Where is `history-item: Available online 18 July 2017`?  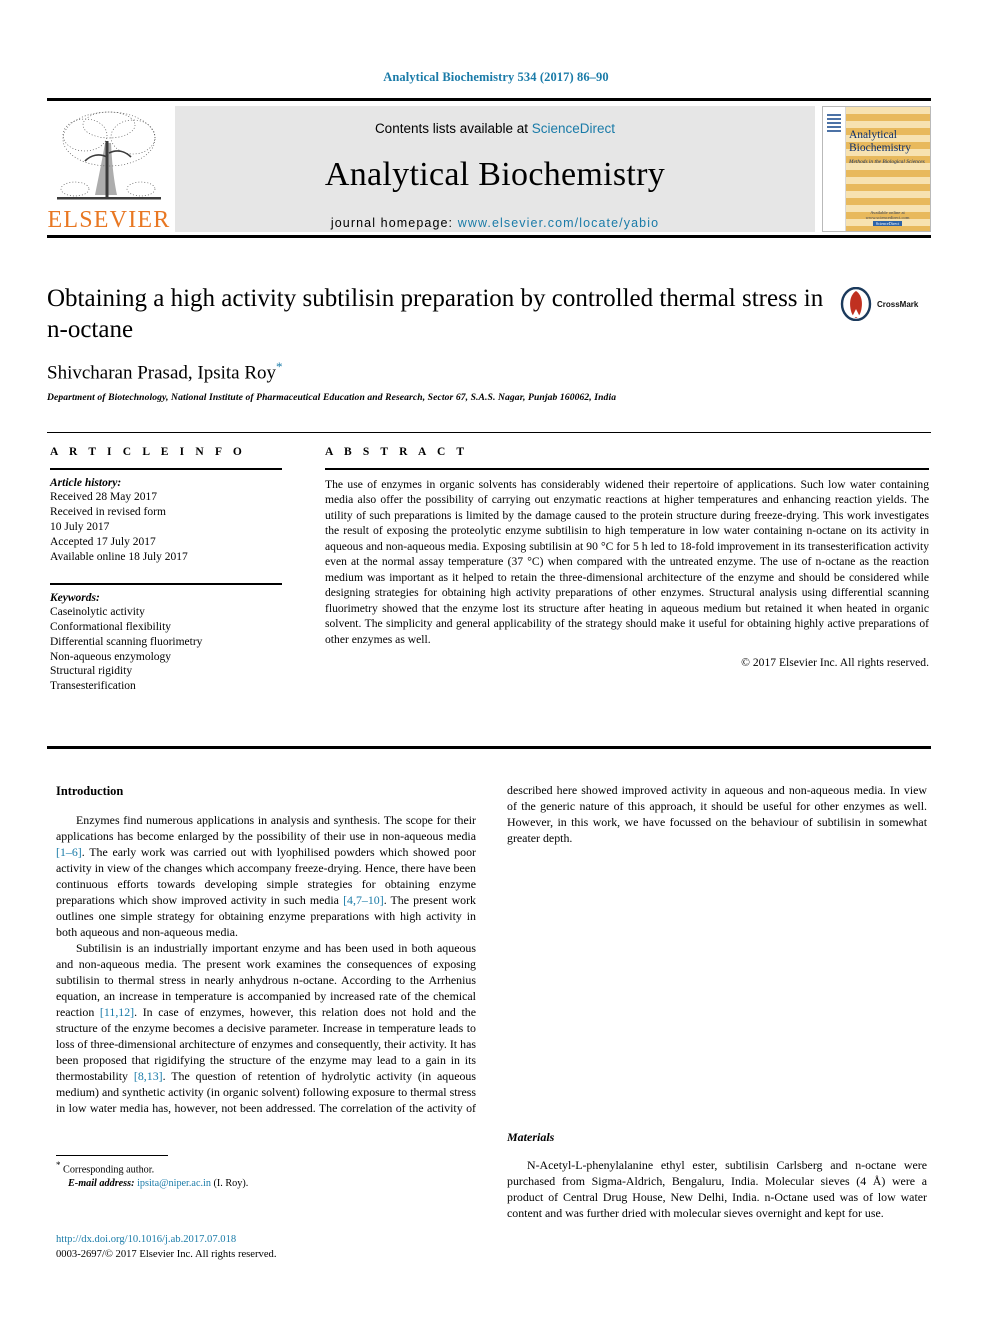
history-item: Available online 18 July 2017 is located at coordinates (119, 556).